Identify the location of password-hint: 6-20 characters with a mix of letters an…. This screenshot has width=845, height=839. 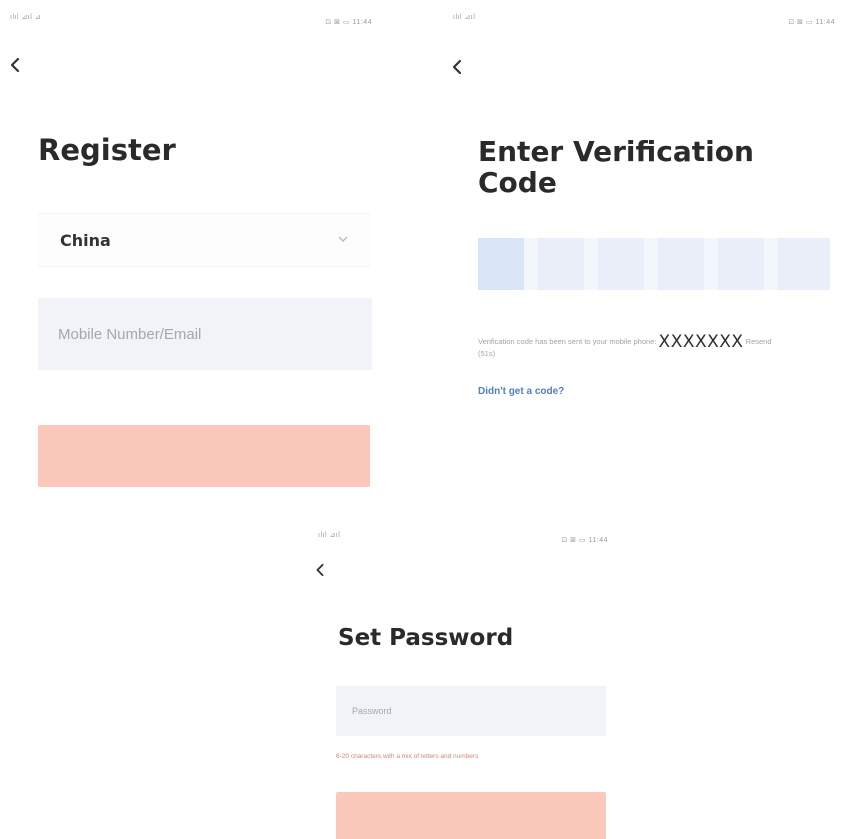
(407, 756).